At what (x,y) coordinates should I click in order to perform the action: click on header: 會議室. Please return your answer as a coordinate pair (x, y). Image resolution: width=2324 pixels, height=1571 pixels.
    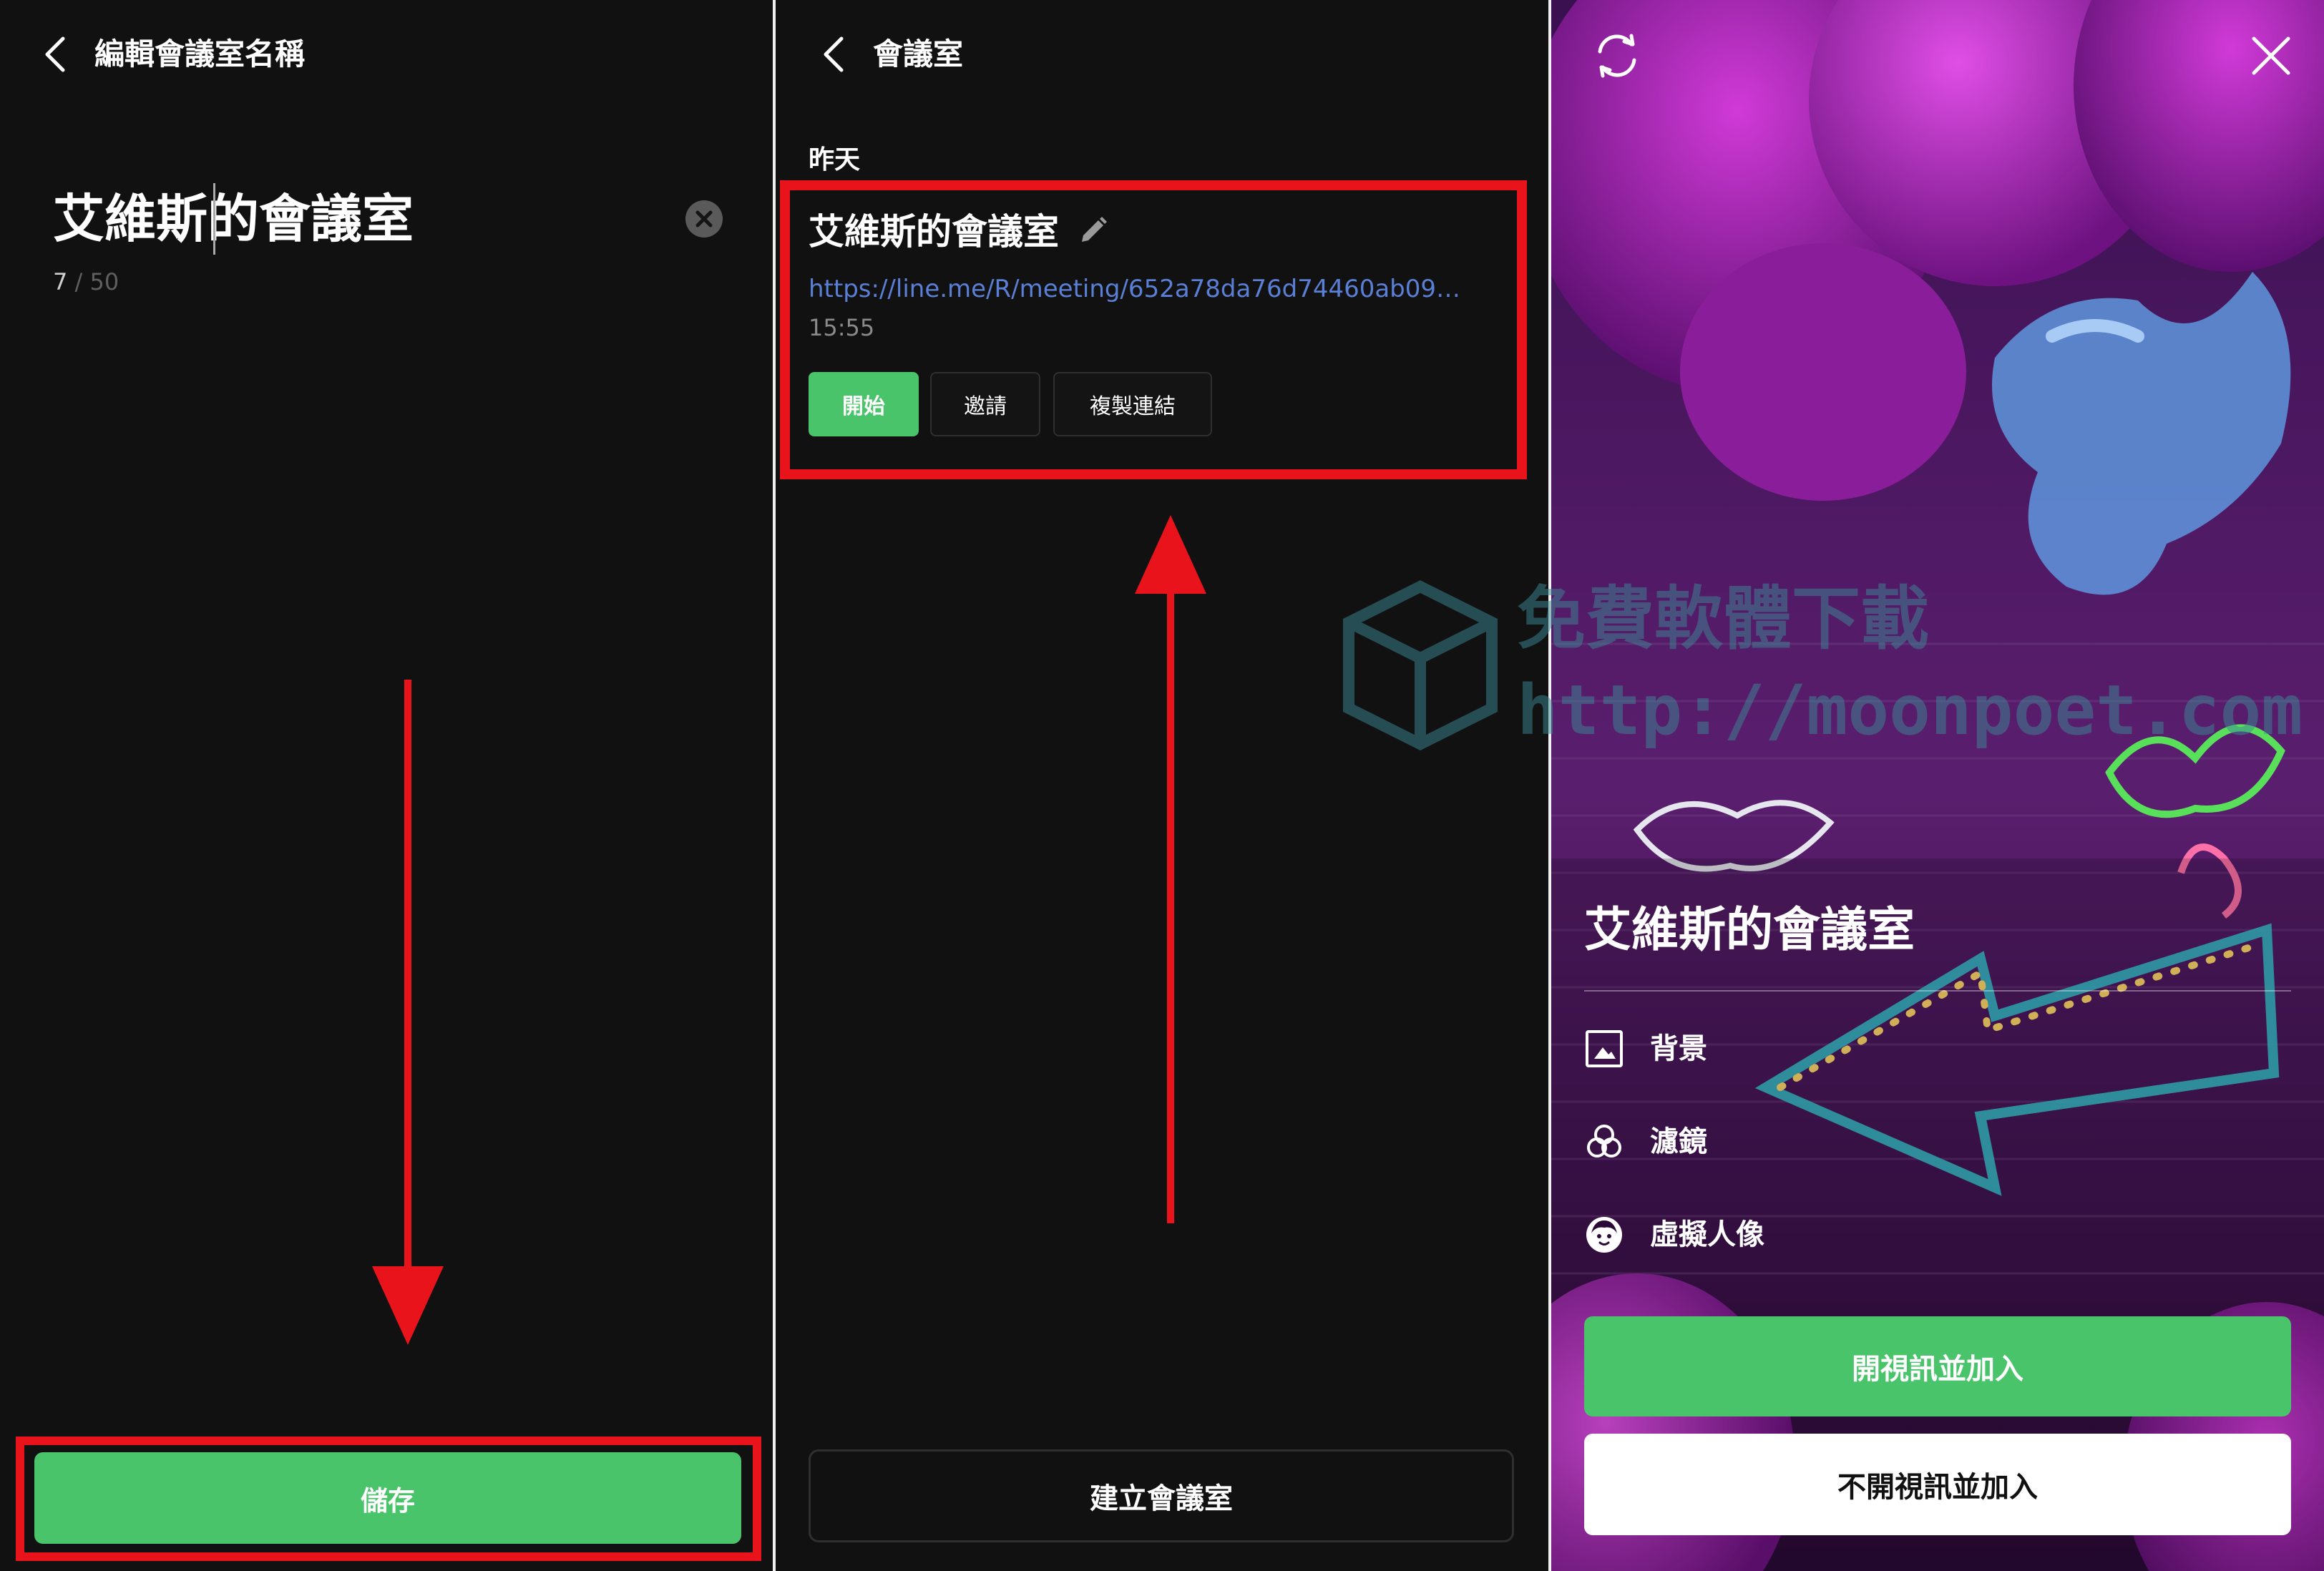
    Looking at the image, I should click on (1162, 56).